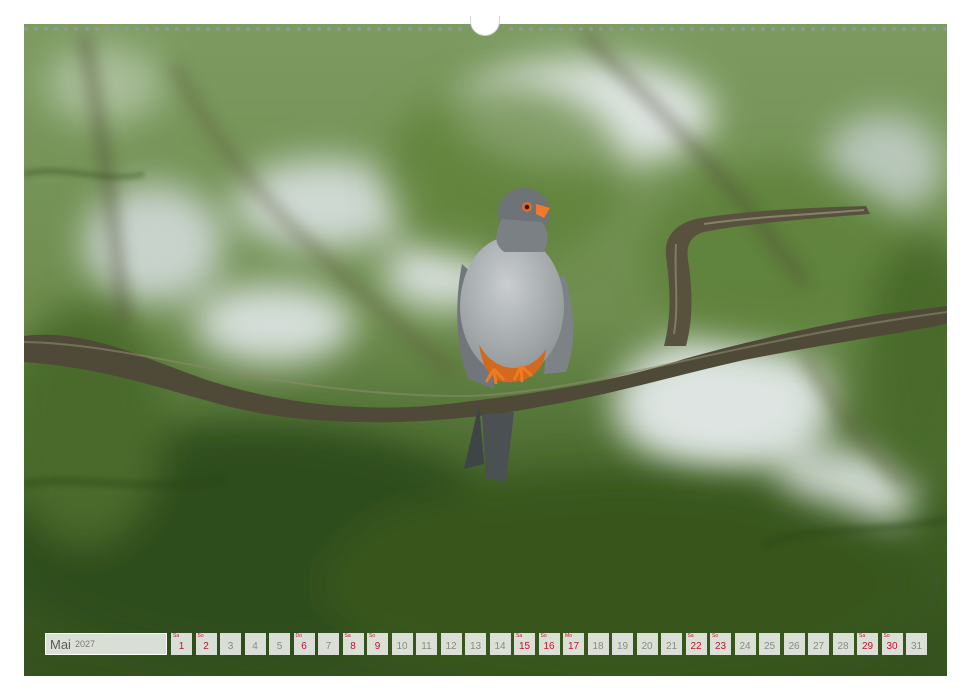 The width and height of the screenshot is (971, 700). What do you see at coordinates (622, 646) in the screenshot?
I see `day-number: 19` at bounding box center [622, 646].